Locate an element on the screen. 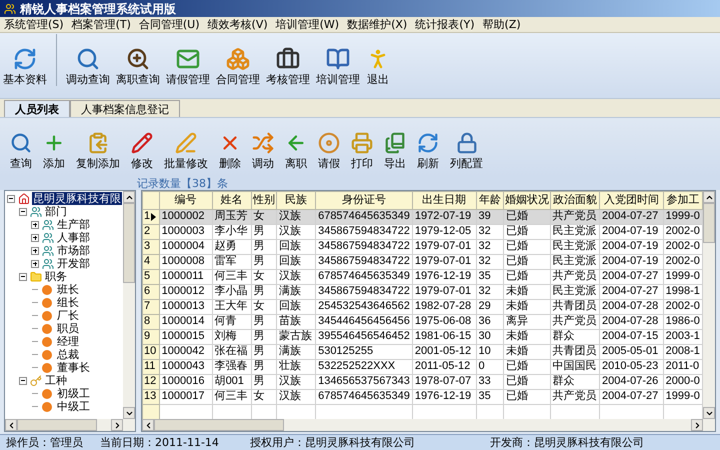  tree-item: 市场部 is located at coordinates (73, 250).